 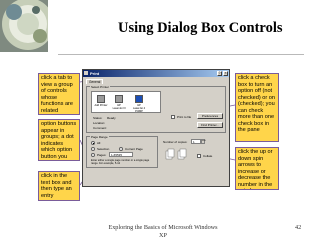 What do you see at coordinates (210, 116) in the screenshot?
I see `preferences-button: Preferences` at bounding box center [210, 116].